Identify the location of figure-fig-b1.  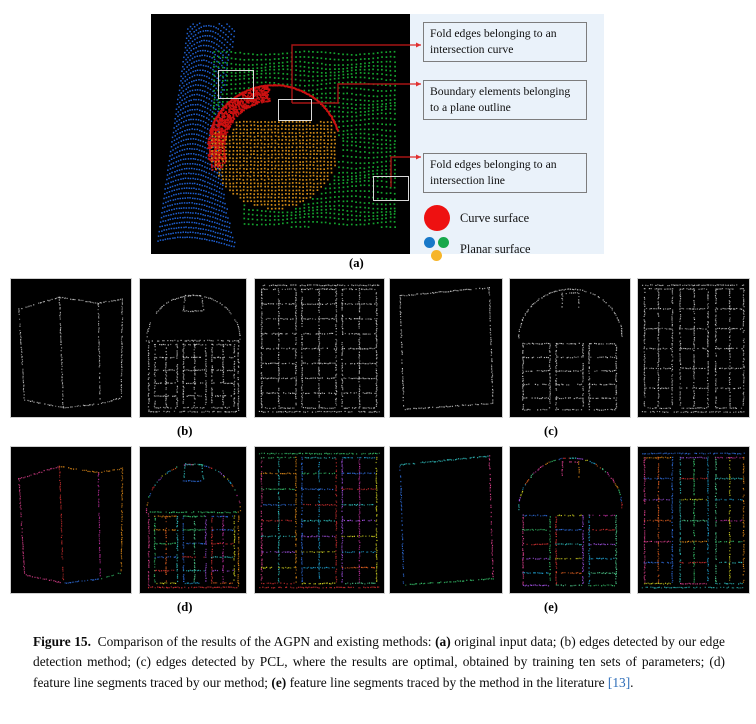
(71, 348).